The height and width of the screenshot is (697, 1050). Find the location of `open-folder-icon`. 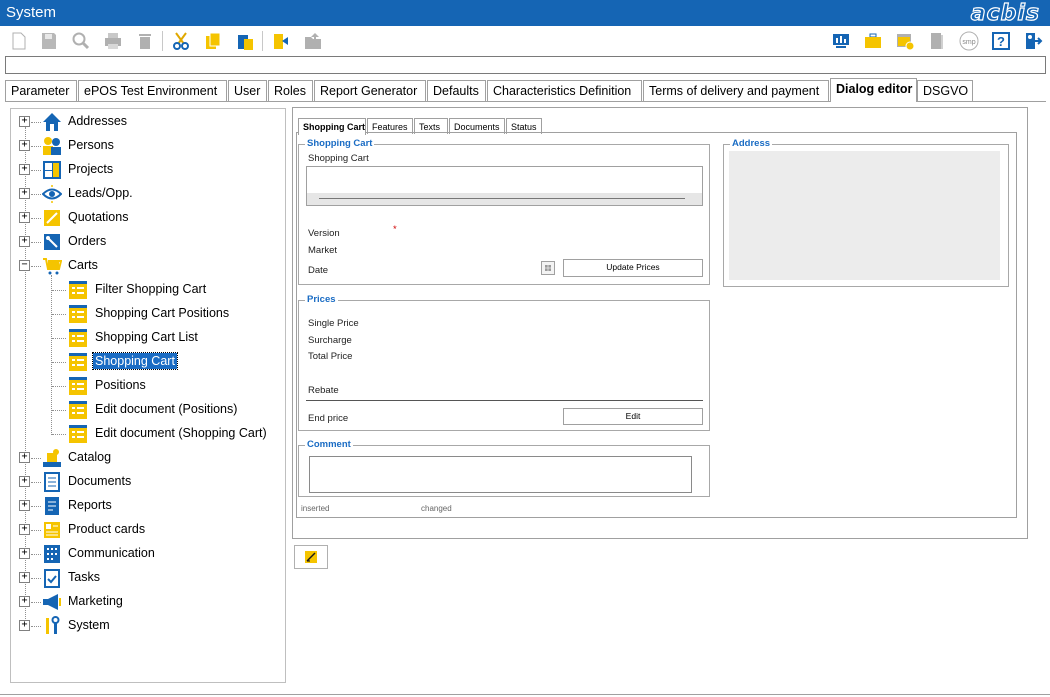

open-folder-icon is located at coordinates (313, 41).